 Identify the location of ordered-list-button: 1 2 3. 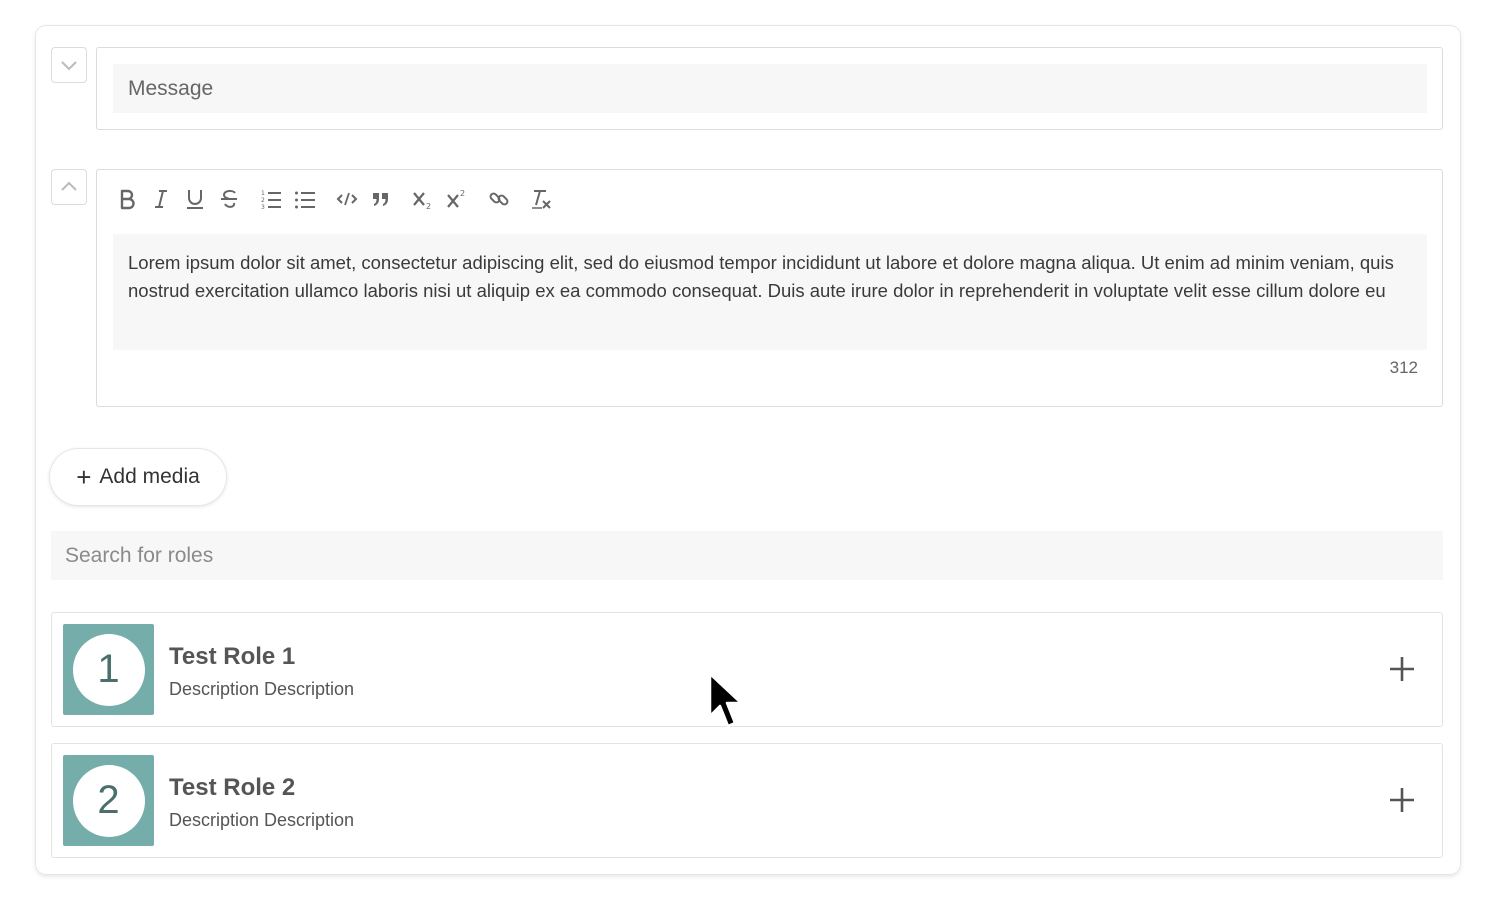
(271, 199).